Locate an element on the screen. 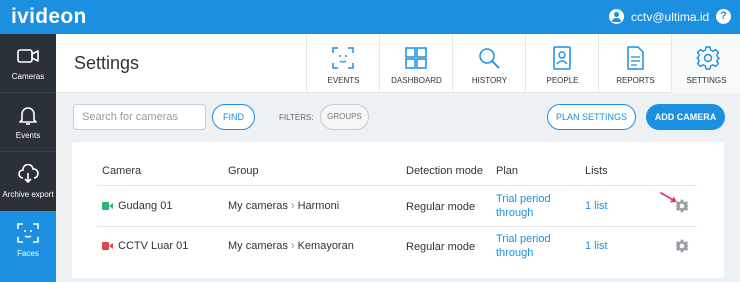 The height and width of the screenshot is (282, 740). column-header-plan: Plan is located at coordinates (507, 171).